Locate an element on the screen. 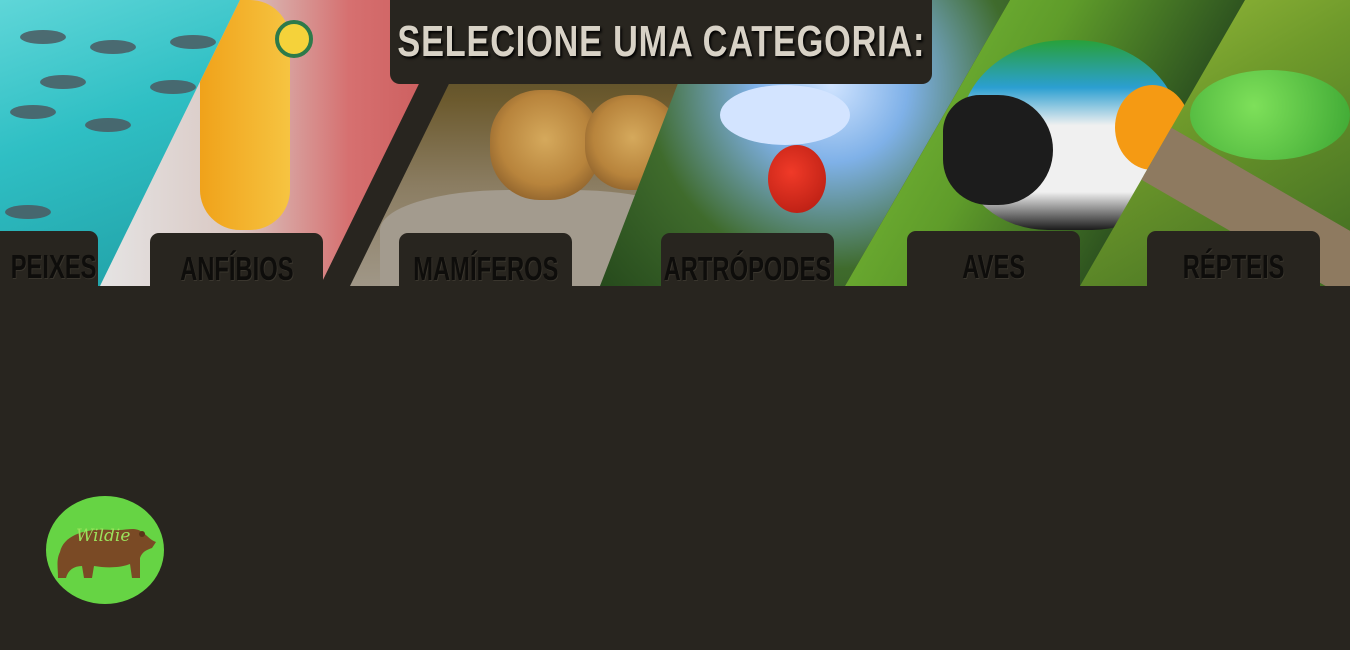  wildie-logo: Wildie is located at coordinates (105, 550).